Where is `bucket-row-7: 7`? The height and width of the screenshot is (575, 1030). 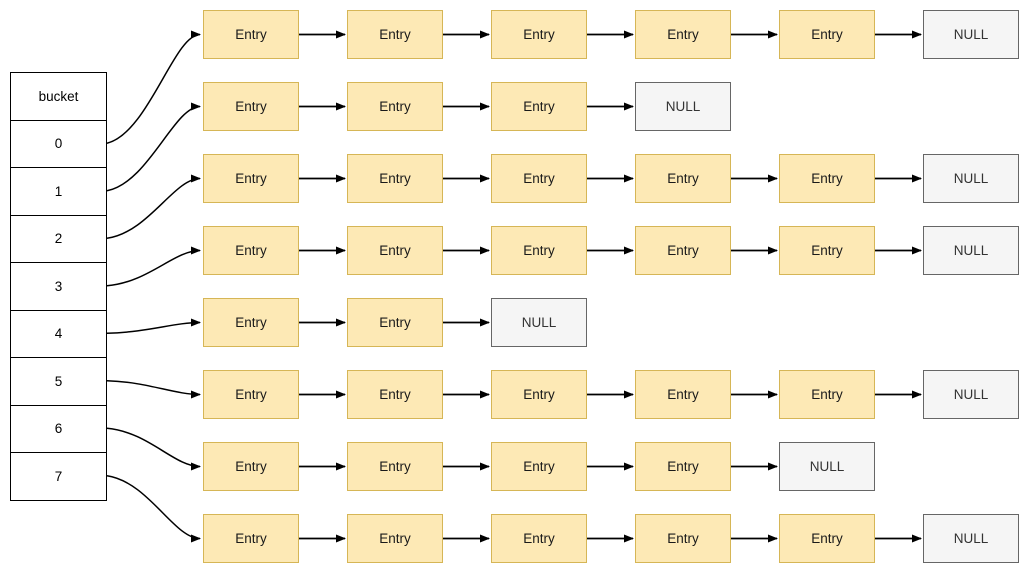
bucket-row-7: 7 is located at coordinates (58, 477).